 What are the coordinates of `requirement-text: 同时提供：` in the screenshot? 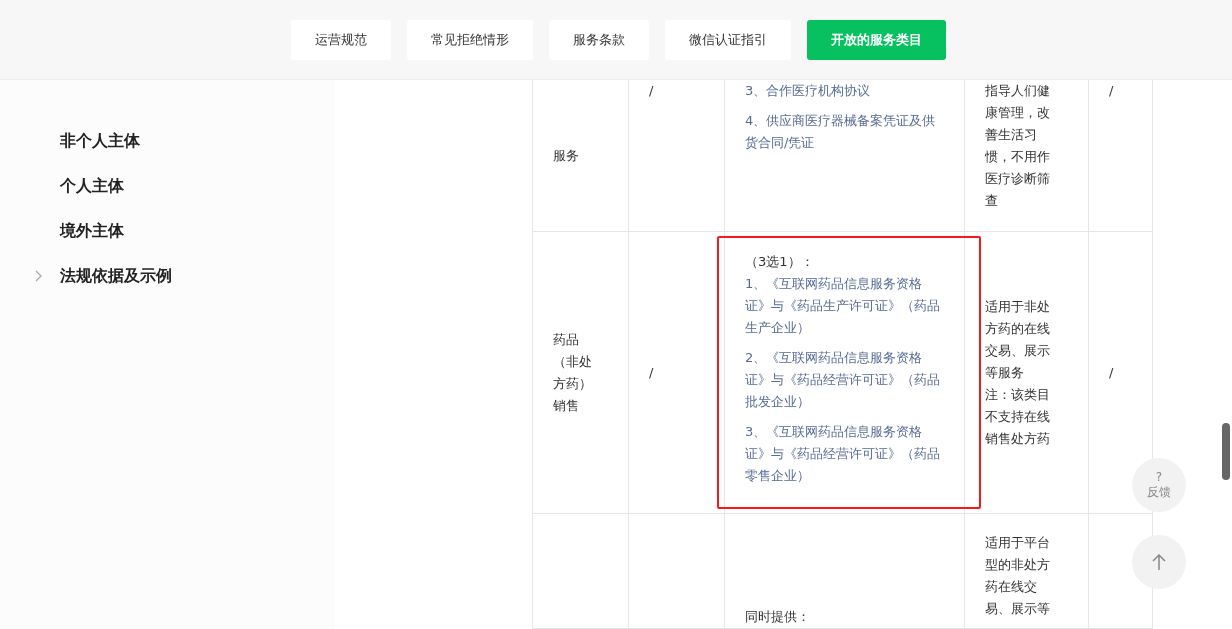 It's located at (778, 617).